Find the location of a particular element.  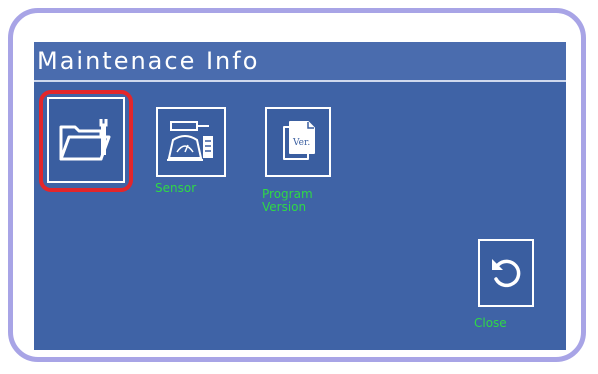

page-title: Maintenace Info is located at coordinates (148, 61).